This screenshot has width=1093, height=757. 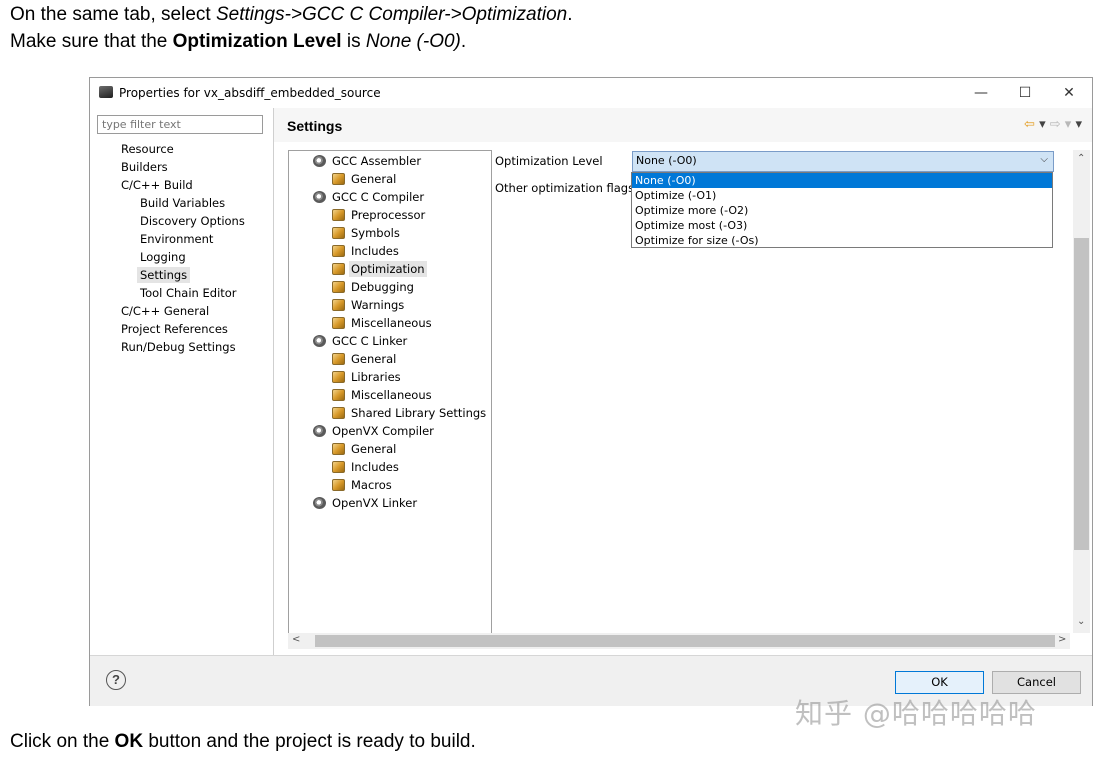 What do you see at coordinates (388, 215) in the screenshot?
I see `tree-item-label: Preprocessor` at bounding box center [388, 215].